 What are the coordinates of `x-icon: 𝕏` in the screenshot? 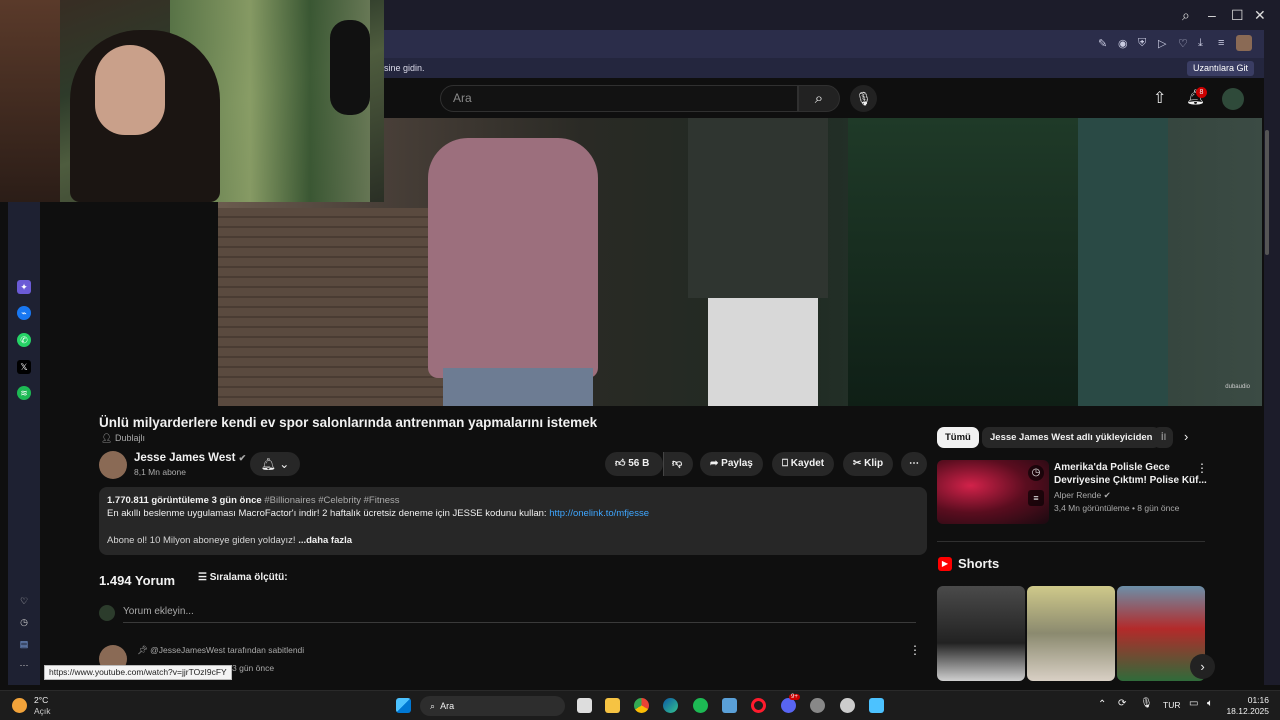 It's located at (24, 367).